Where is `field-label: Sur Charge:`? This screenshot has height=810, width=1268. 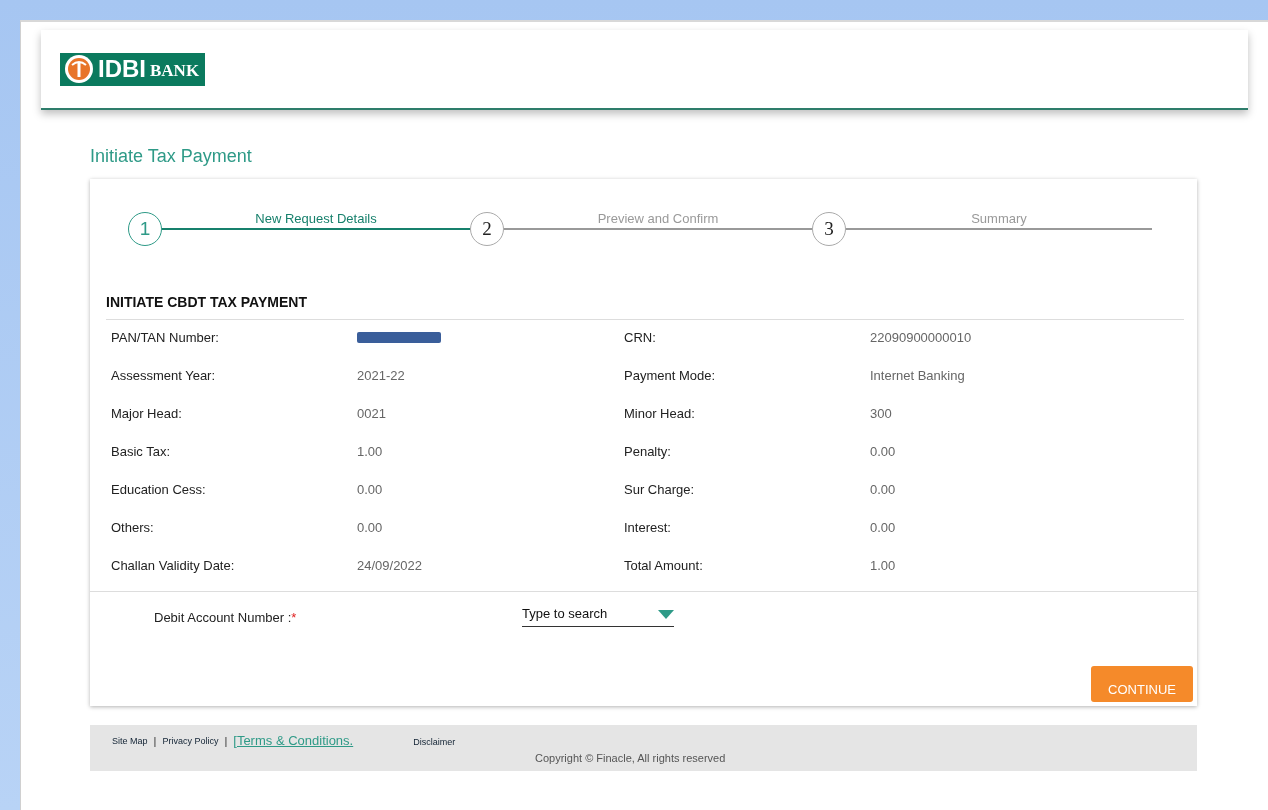 field-label: Sur Charge: is located at coordinates (660, 490).